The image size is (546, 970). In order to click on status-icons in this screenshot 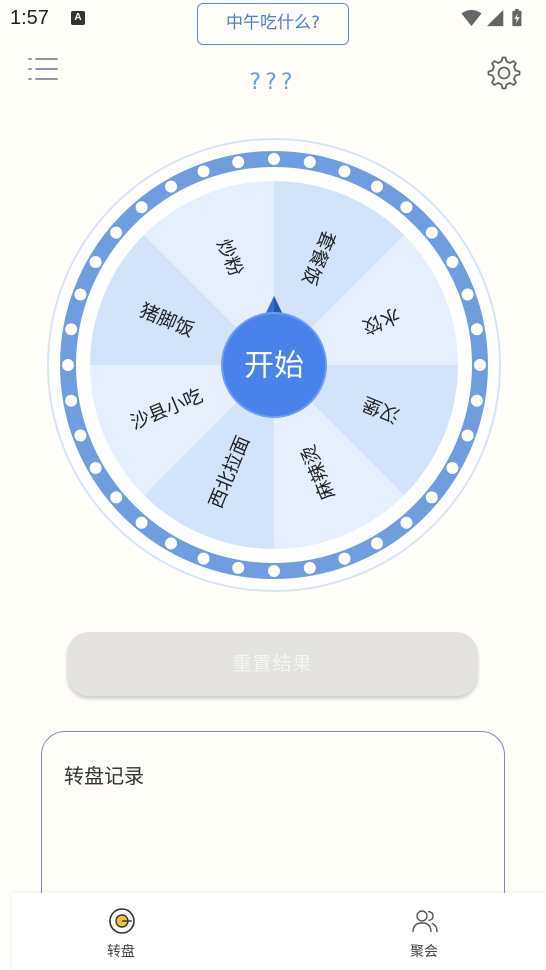, I will do `click(491, 17)`.